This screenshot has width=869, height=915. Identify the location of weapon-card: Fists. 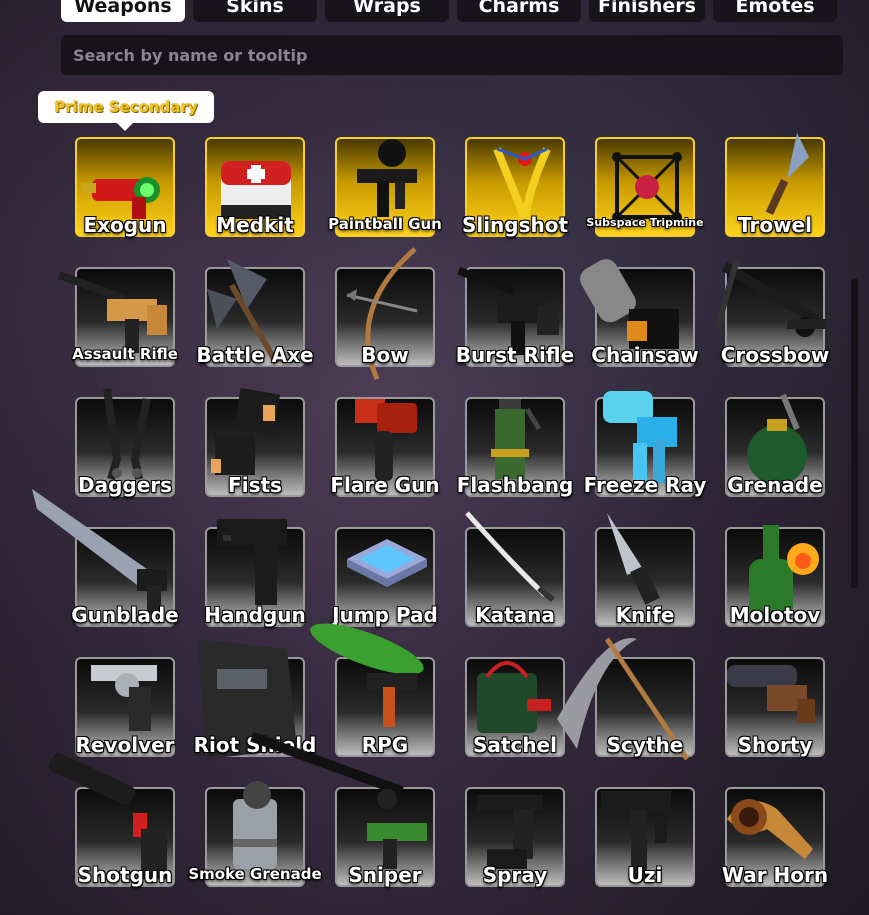
(255, 442).